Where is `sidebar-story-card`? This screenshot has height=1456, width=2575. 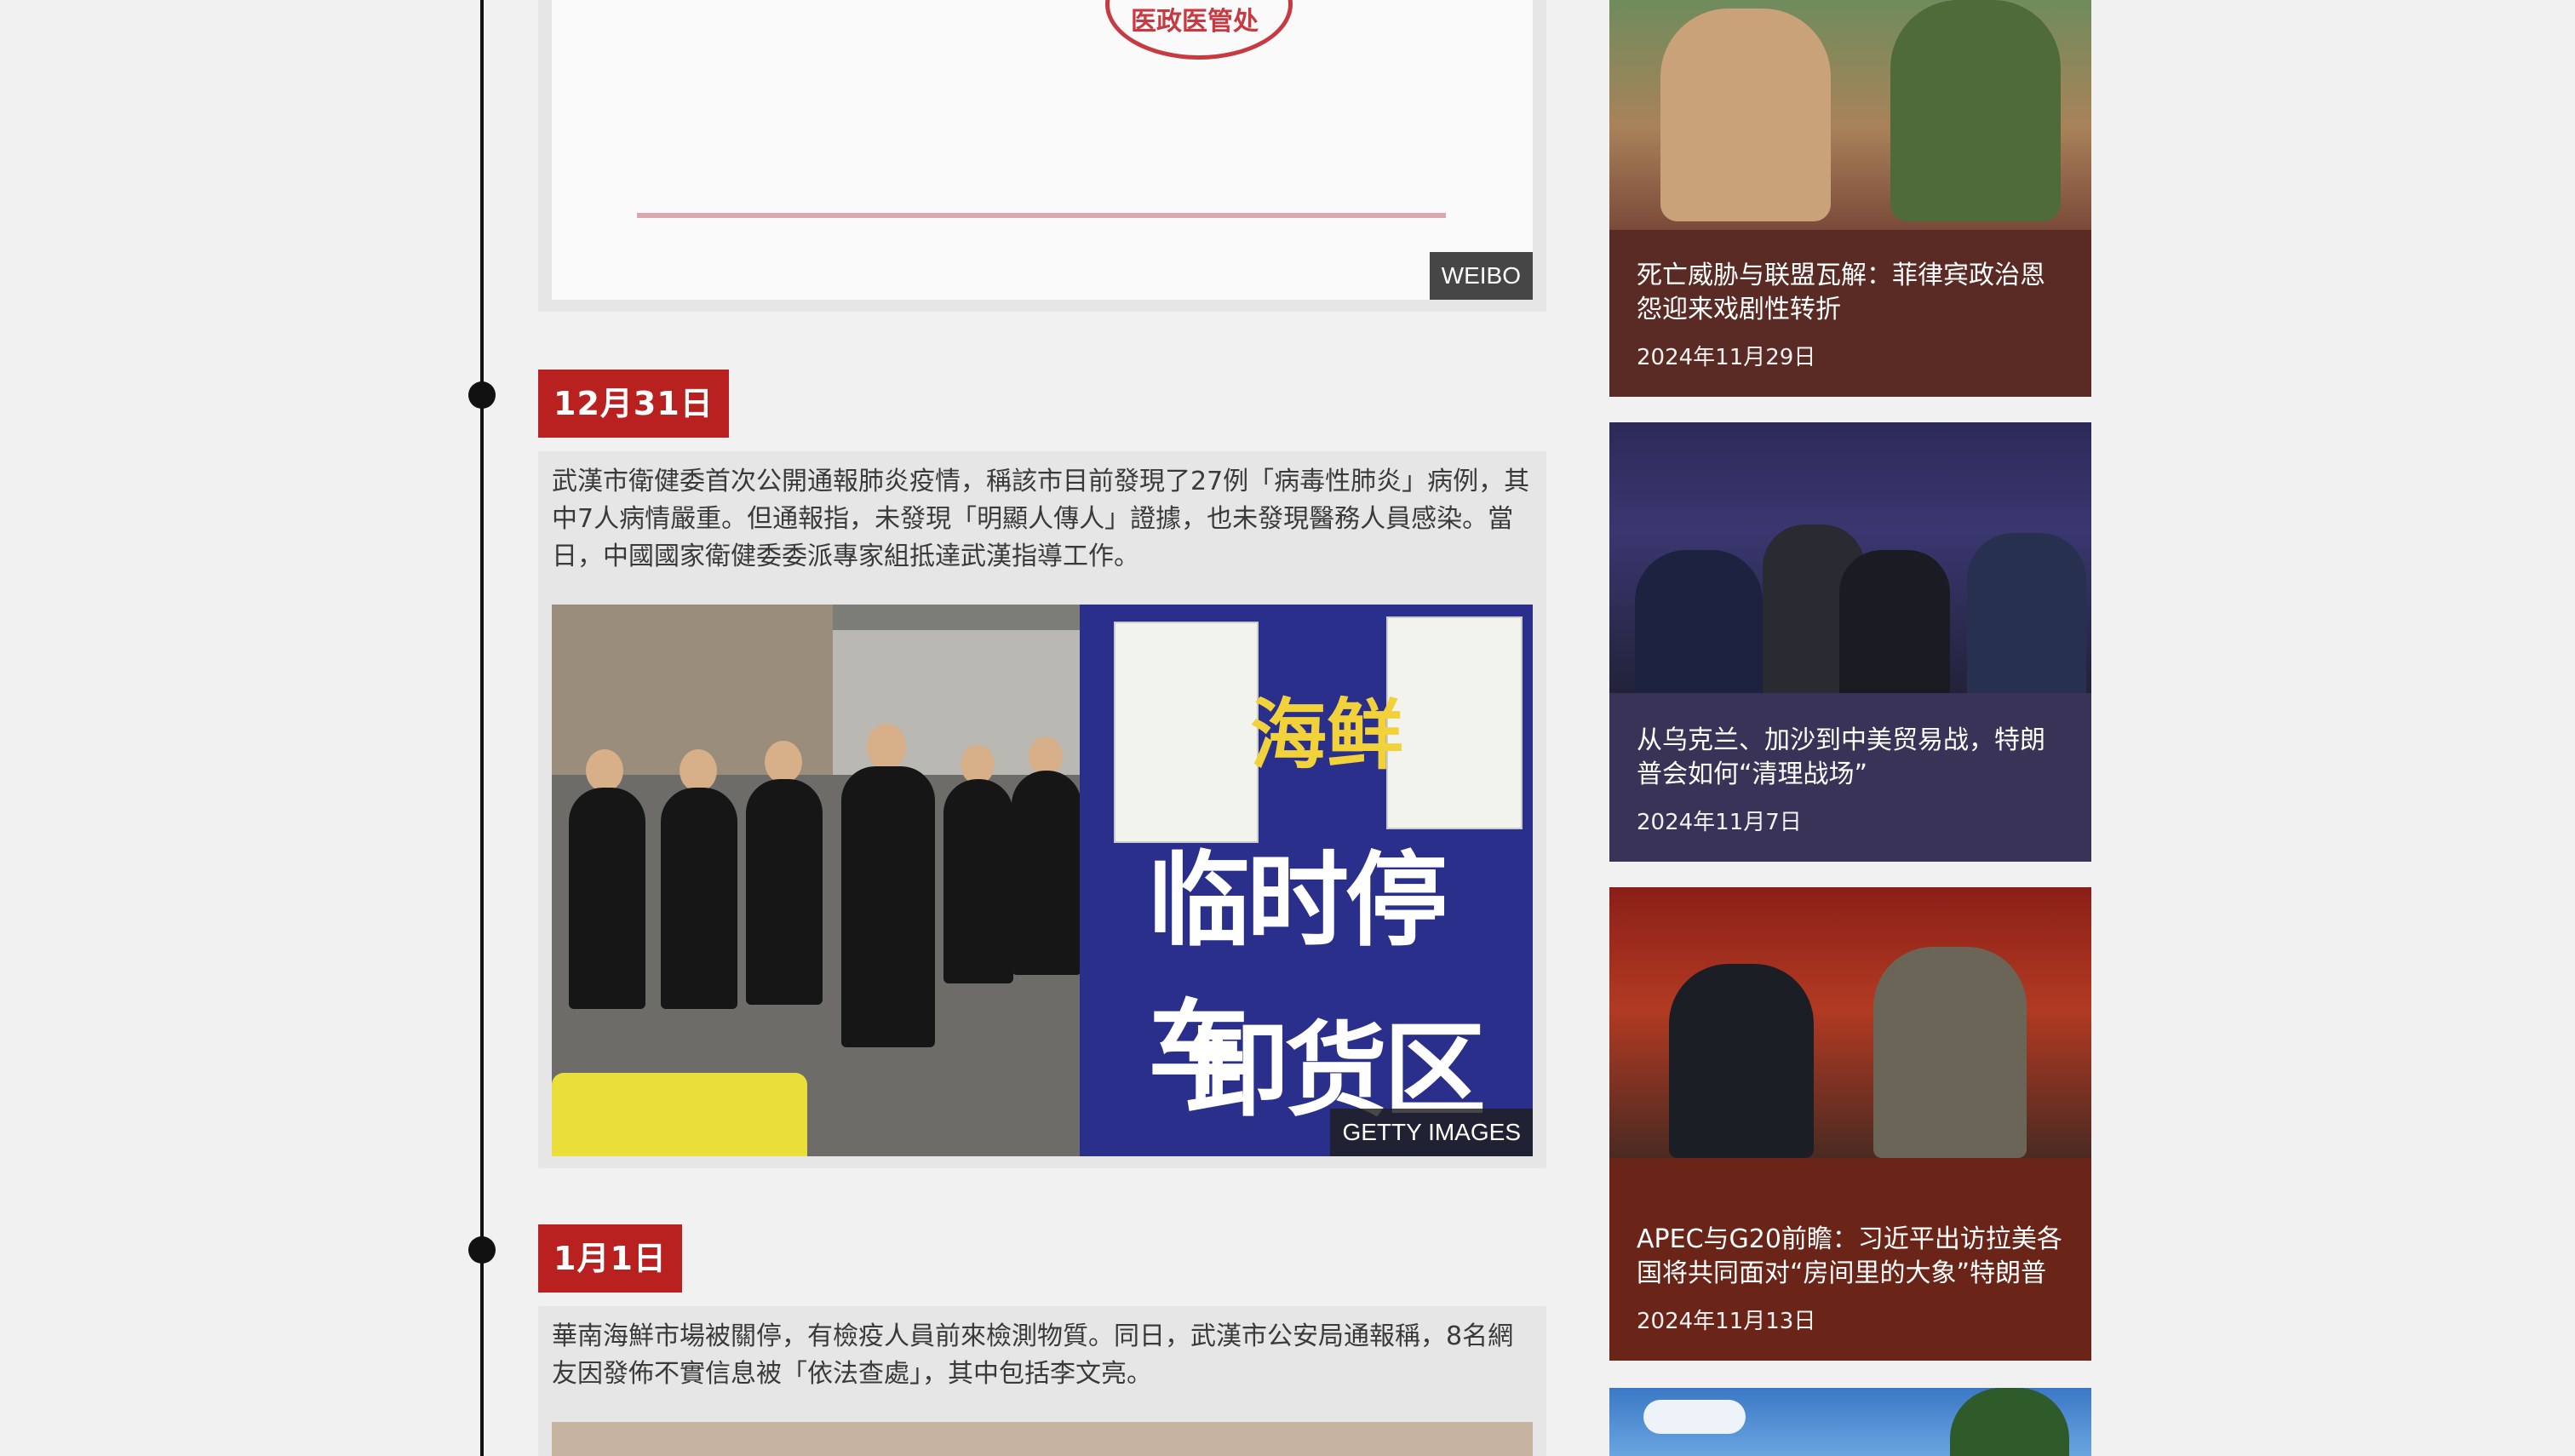 sidebar-story-card is located at coordinates (1850, 1422).